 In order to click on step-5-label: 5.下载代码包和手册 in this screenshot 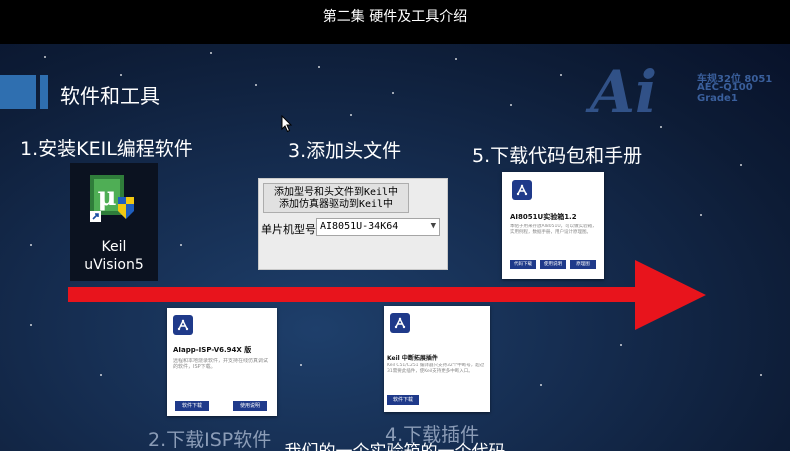, I will do `click(557, 156)`.